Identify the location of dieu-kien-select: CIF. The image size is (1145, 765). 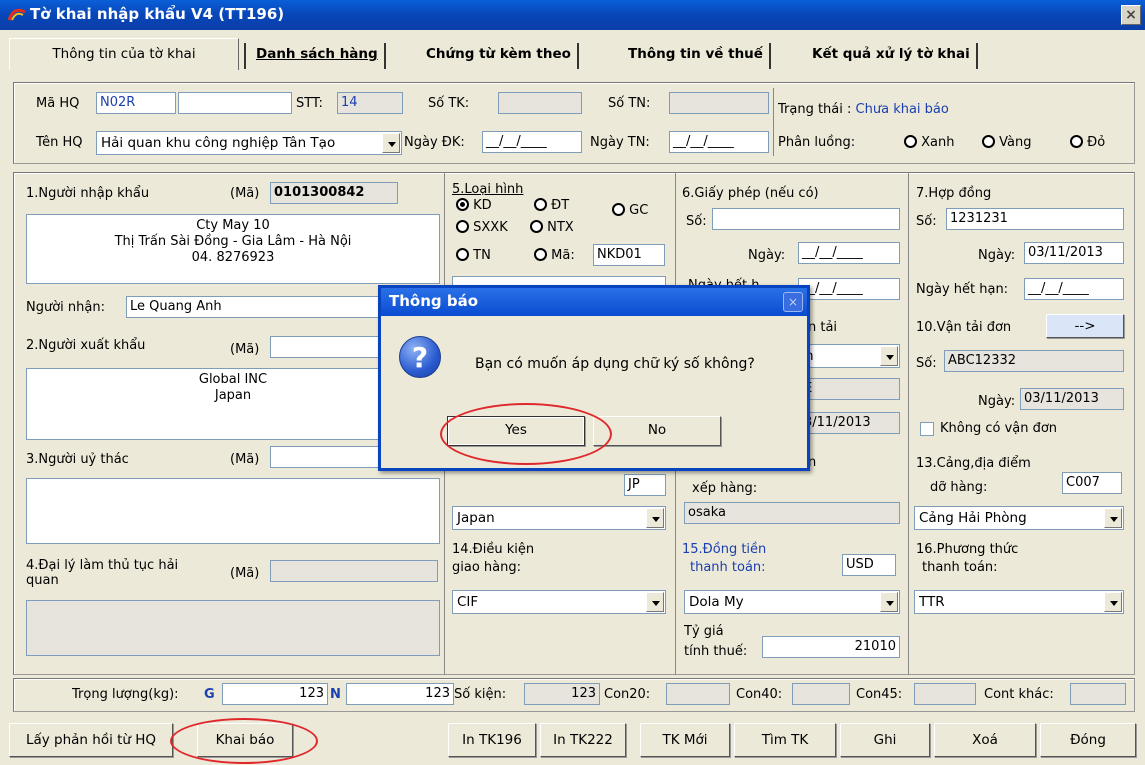
(559, 602).